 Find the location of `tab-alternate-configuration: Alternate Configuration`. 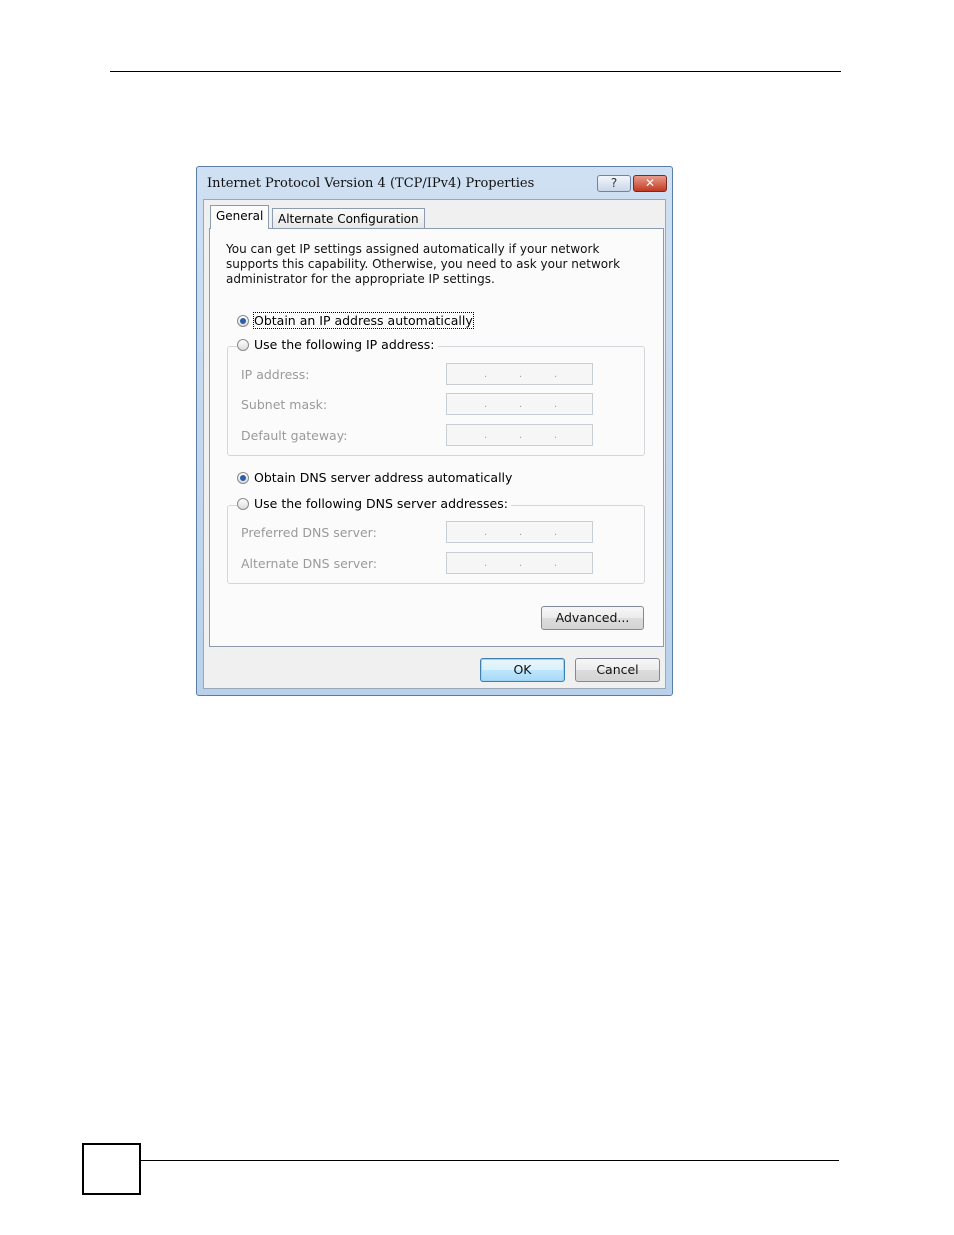

tab-alternate-configuration: Alternate Configuration is located at coordinates (348, 219).